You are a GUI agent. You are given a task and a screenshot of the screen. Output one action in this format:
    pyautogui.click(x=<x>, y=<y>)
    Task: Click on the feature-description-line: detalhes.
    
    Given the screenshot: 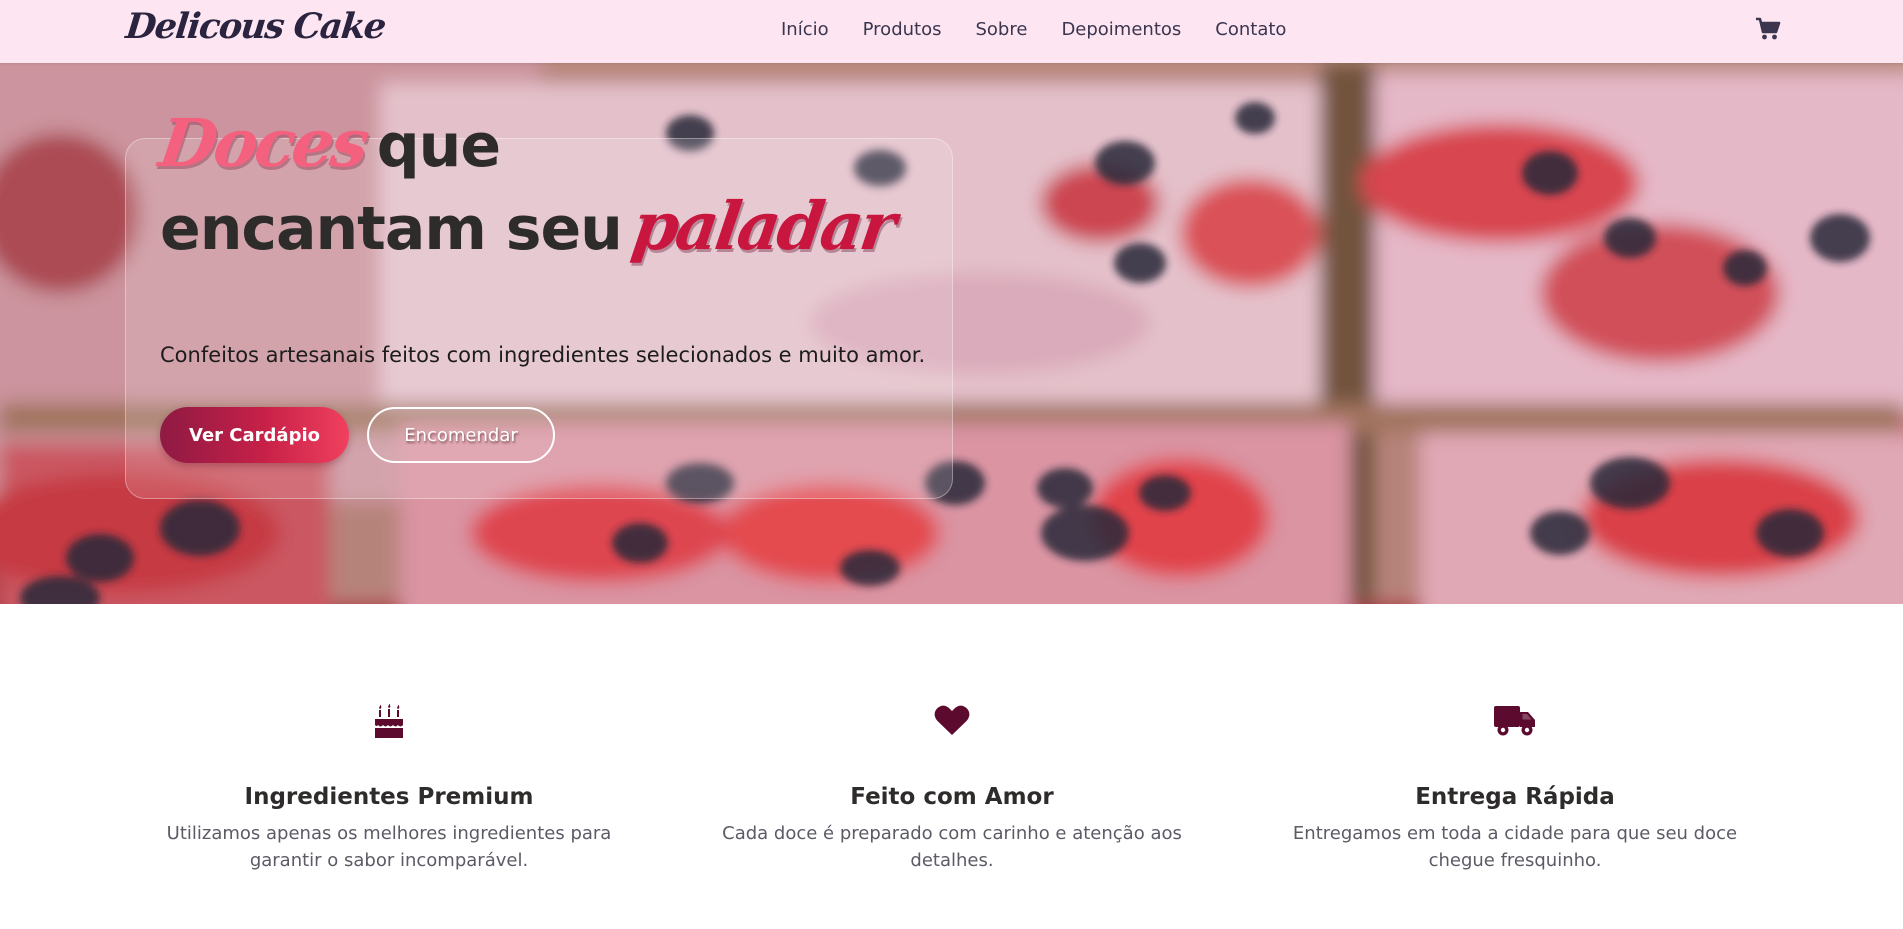 What is the action you would take?
    pyautogui.click(x=952, y=860)
    